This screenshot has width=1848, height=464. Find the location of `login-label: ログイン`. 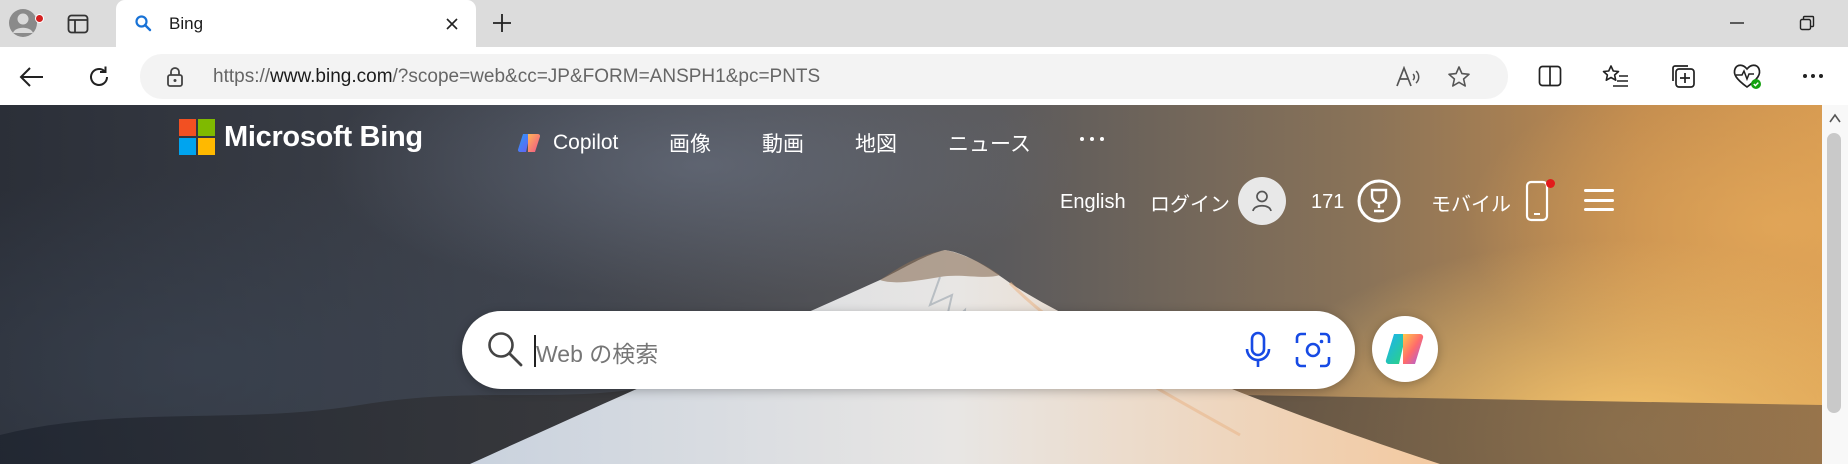

login-label: ログイン is located at coordinates (1190, 204).